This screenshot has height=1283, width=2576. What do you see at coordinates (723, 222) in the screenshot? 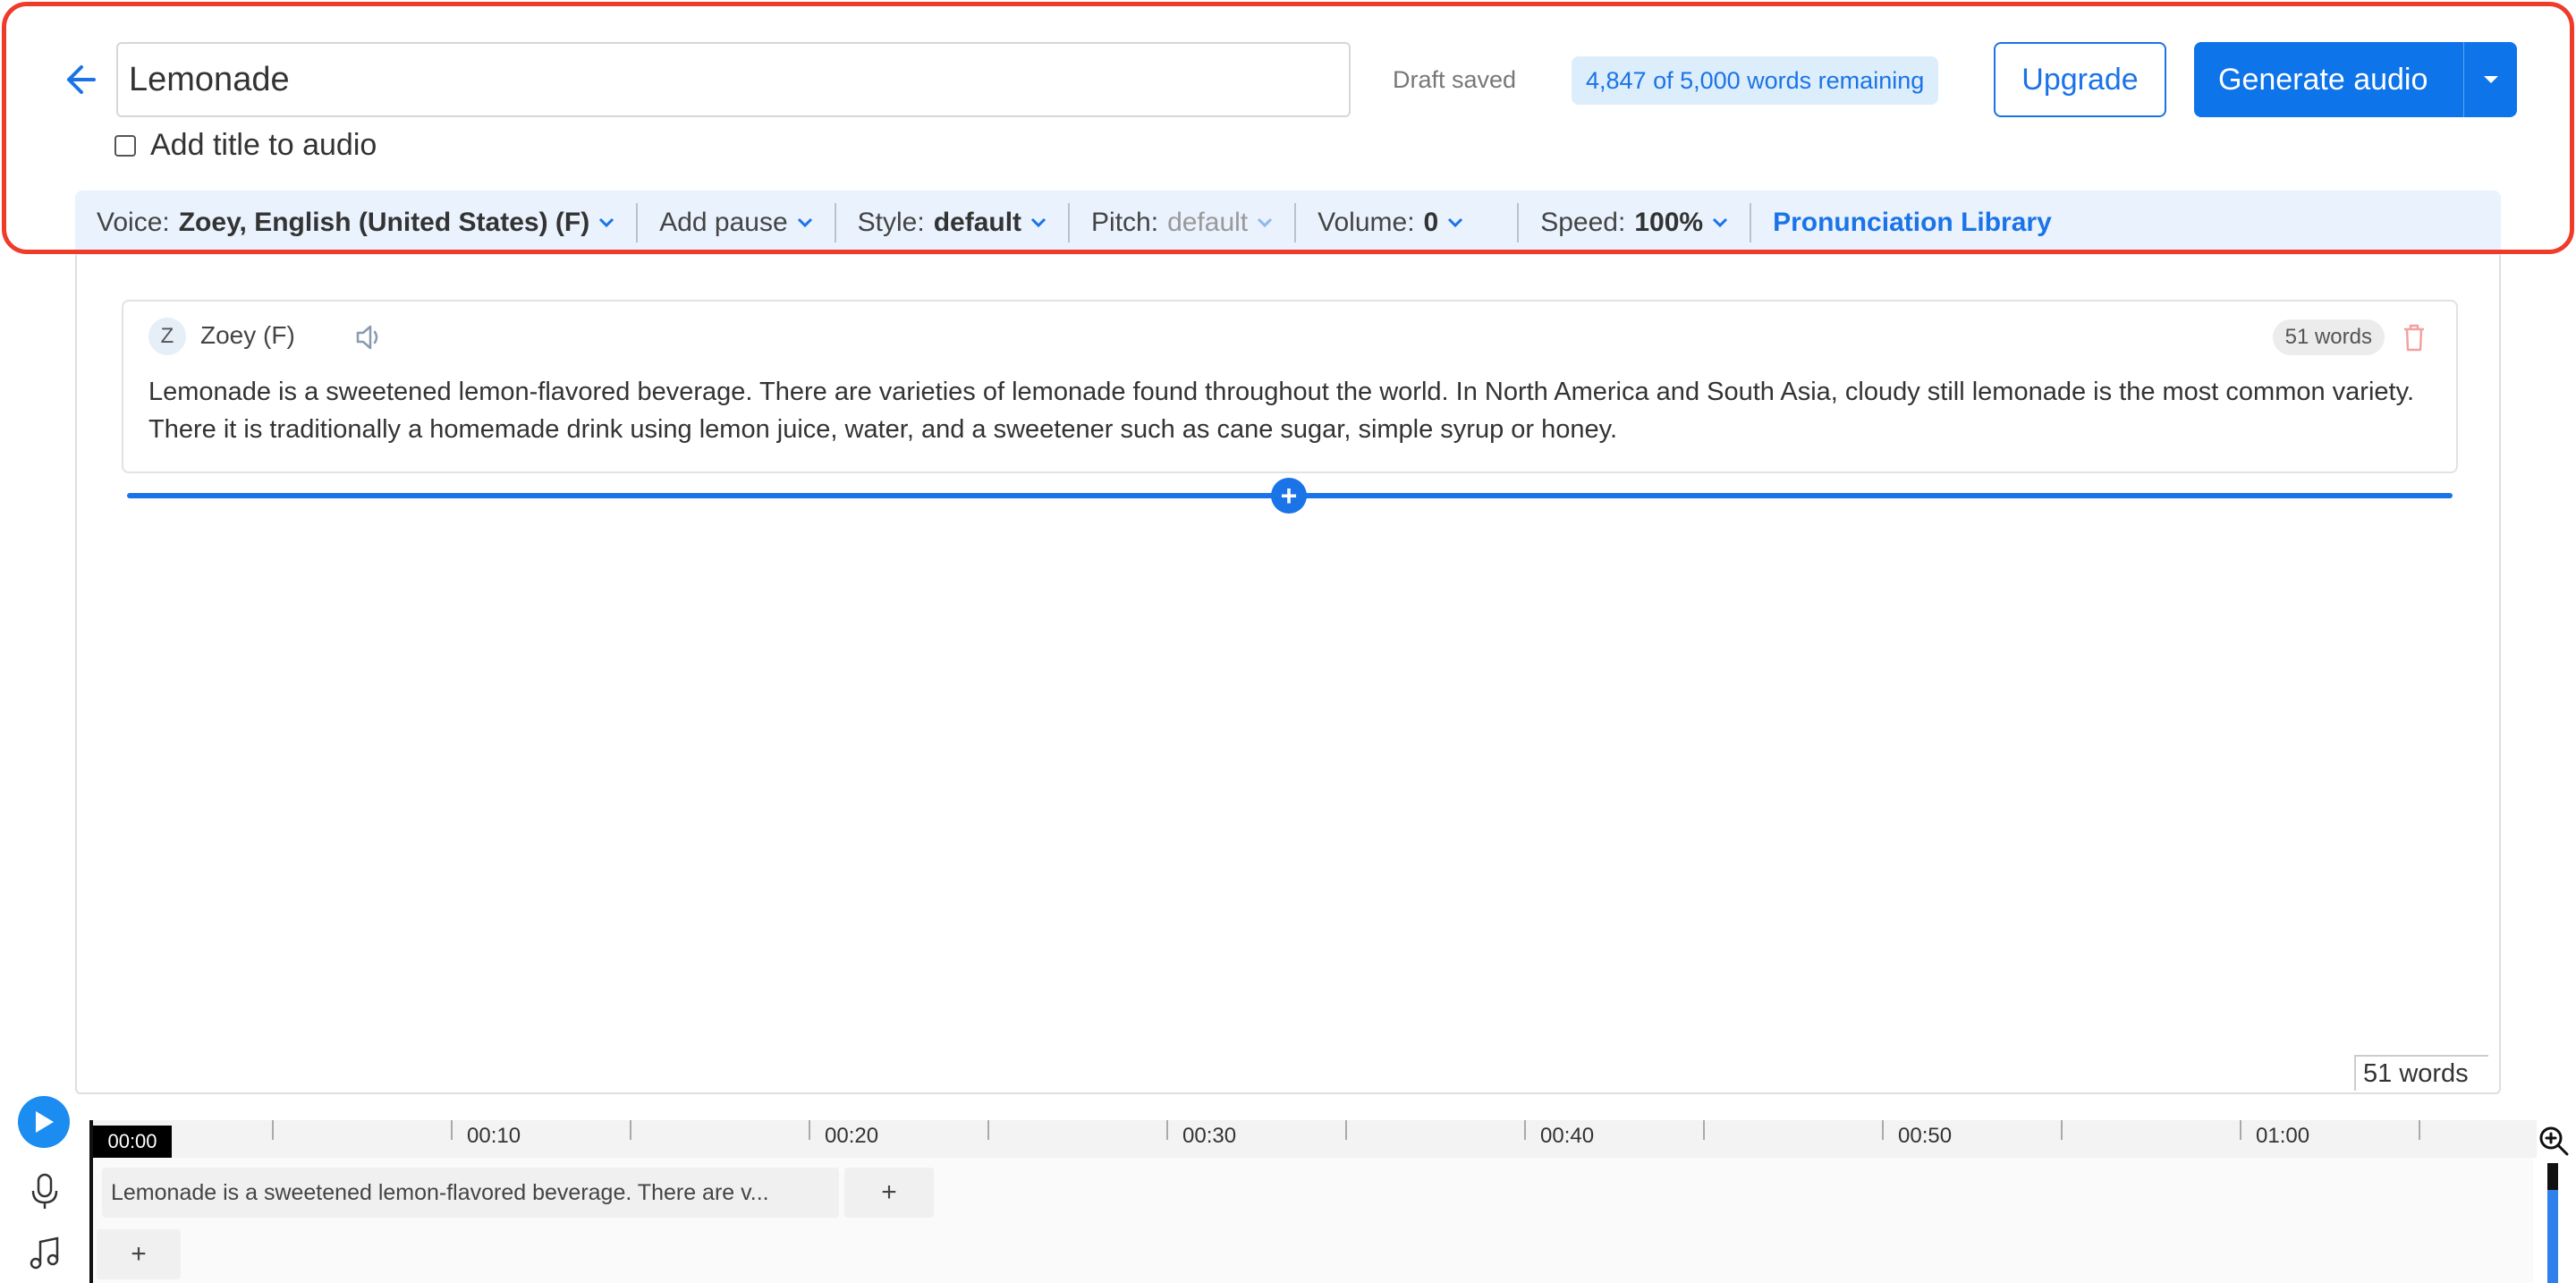
I see `add-pause-label: Add pause` at bounding box center [723, 222].